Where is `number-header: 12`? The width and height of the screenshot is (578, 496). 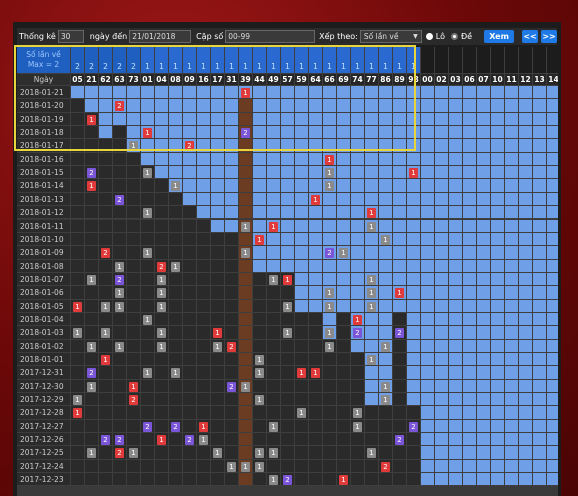 number-header: 12 is located at coordinates (526, 80).